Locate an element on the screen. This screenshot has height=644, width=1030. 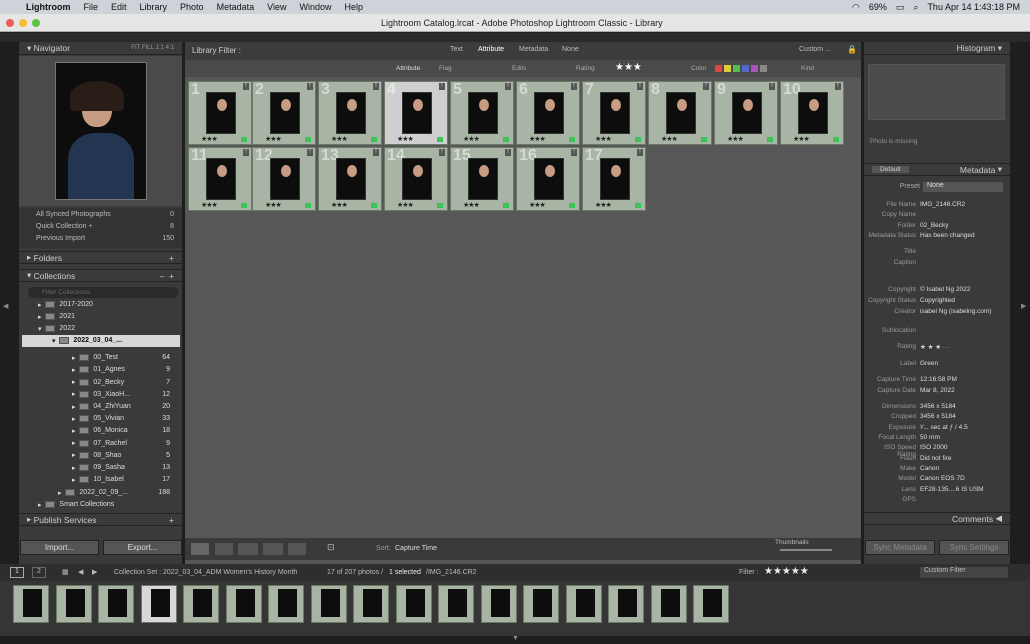
collection-set-2017: ▸ 2017-2020 is located at coordinates (101, 305).